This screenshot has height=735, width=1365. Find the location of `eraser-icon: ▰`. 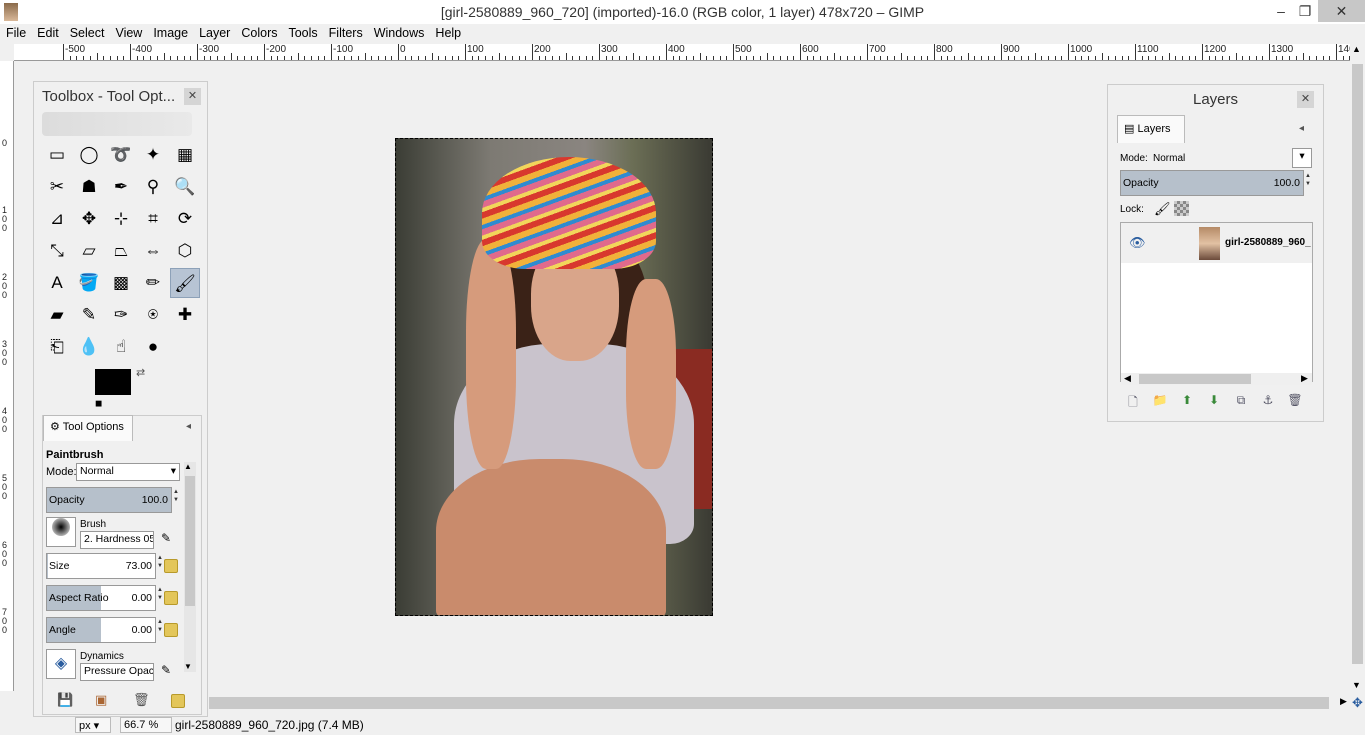

eraser-icon: ▰ is located at coordinates (57, 315).